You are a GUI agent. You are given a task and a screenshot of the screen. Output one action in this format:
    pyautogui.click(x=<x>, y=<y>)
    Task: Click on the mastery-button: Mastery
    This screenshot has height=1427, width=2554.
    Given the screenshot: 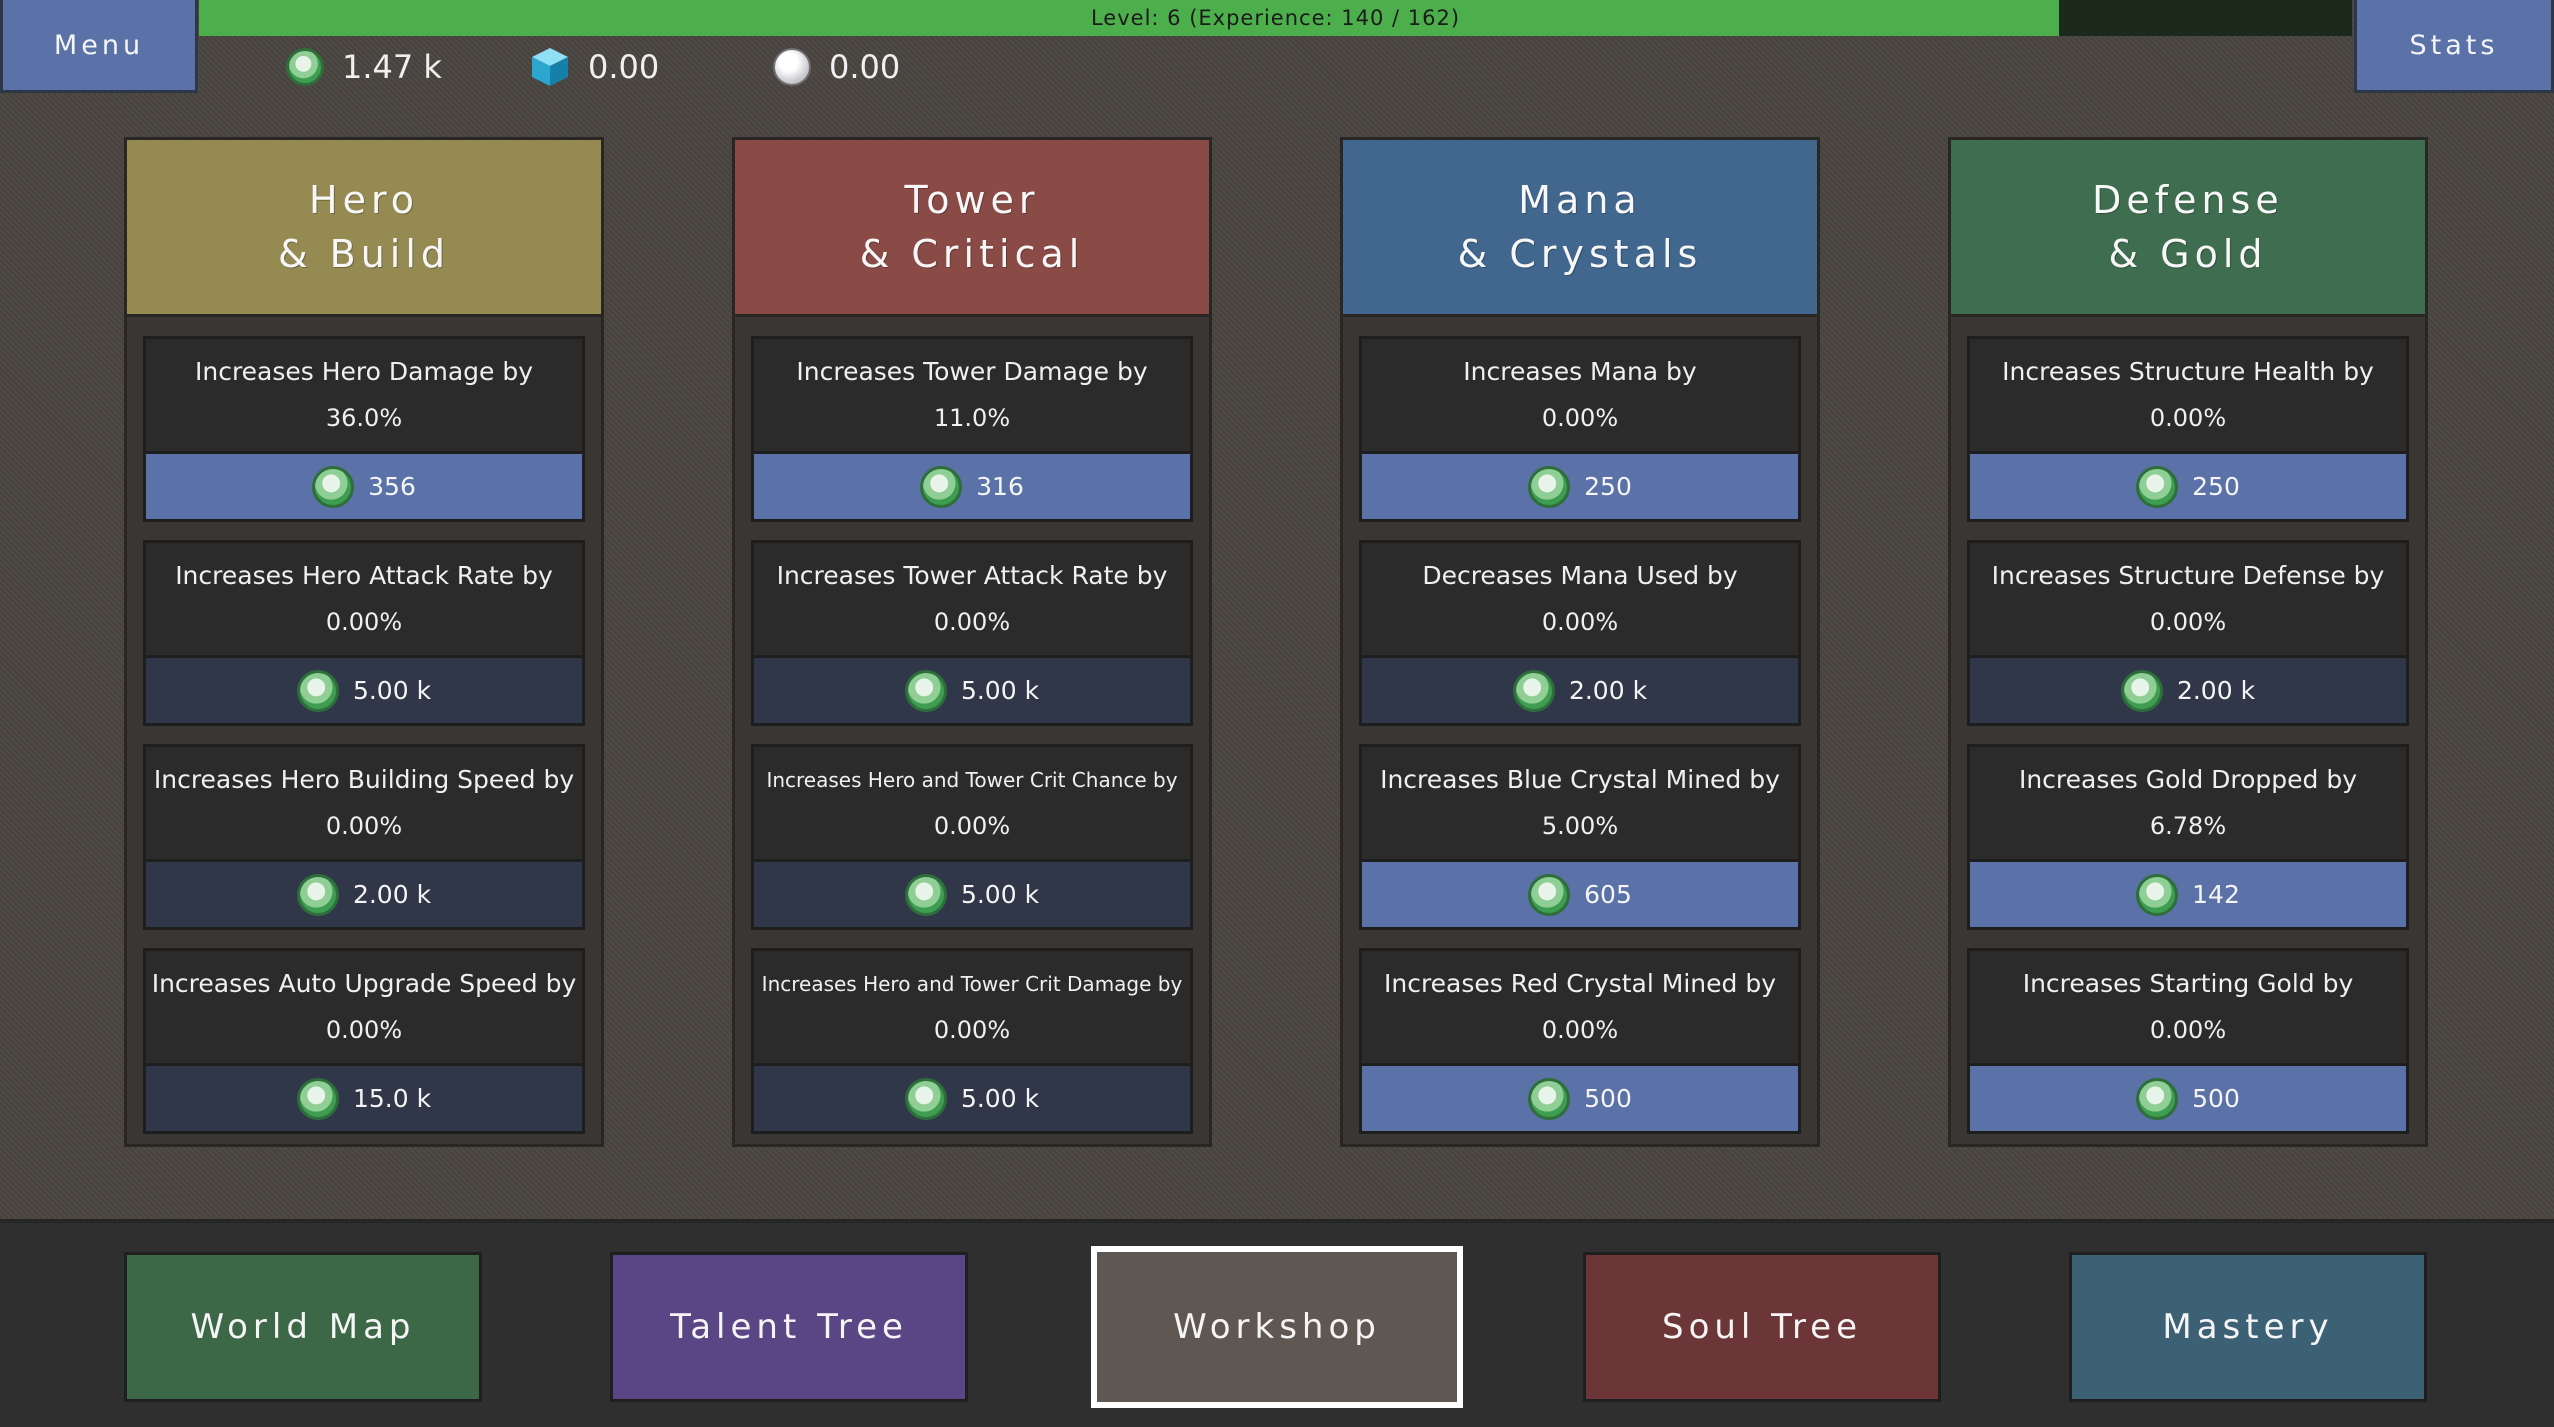 What is the action you would take?
    pyautogui.click(x=2248, y=1327)
    